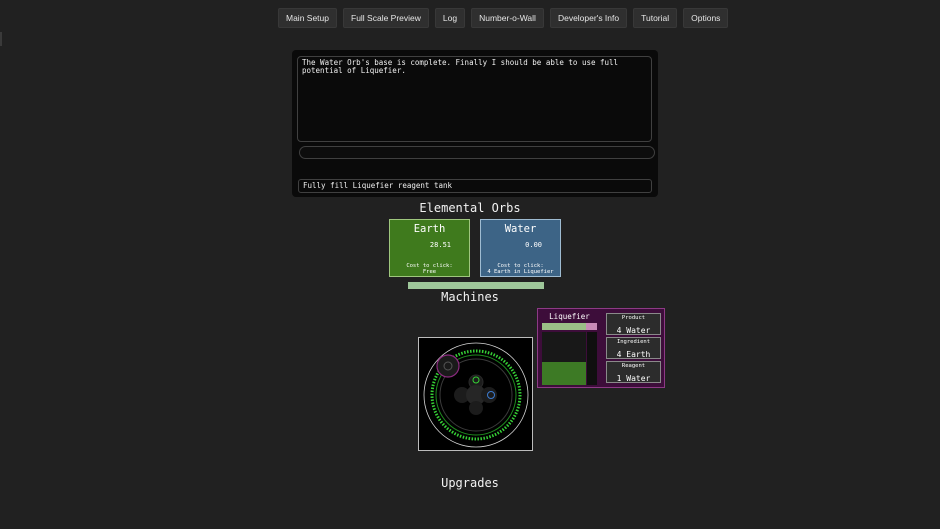 Image resolution: width=940 pixels, height=529 pixels. I want to click on nav-full-scale-preview-button: Full Scale Preview, so click(386, 18).